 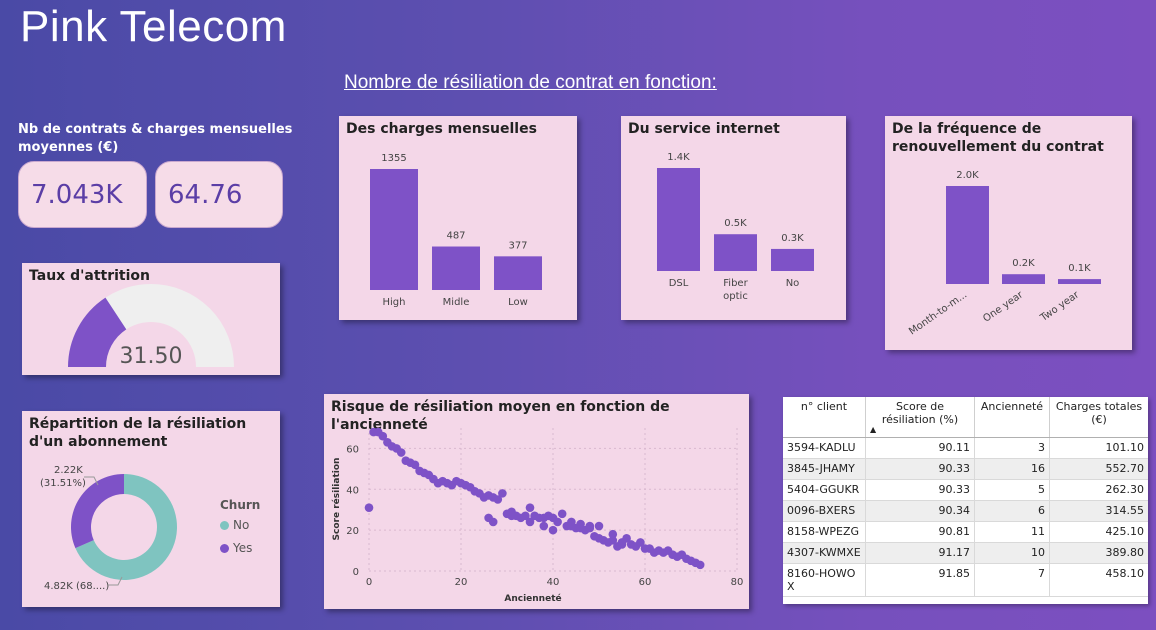 What do you see at coordinates (63, 483) in the screenshot?
I see `donut-yes-label-pct: (31.51%)` at bounding box center [63, 483].